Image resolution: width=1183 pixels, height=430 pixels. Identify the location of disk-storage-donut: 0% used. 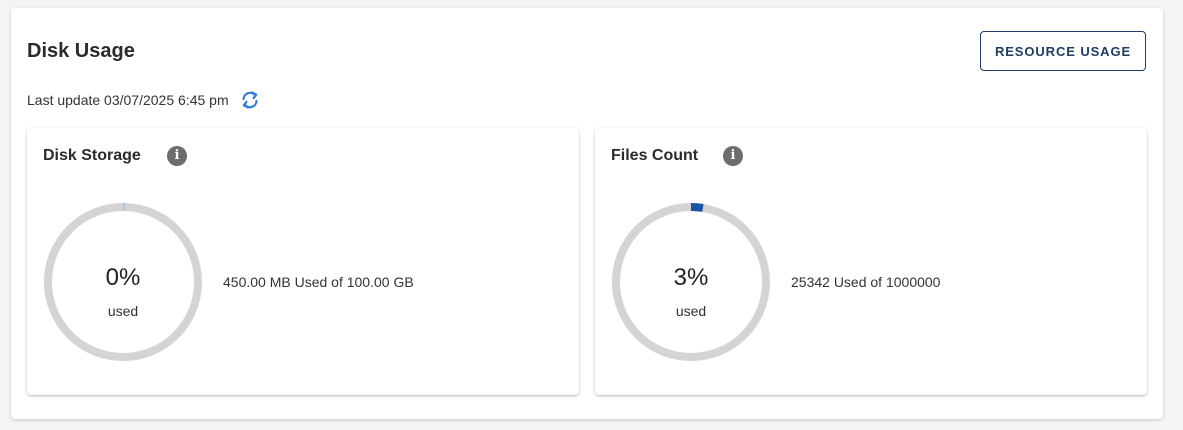
(123, 282).